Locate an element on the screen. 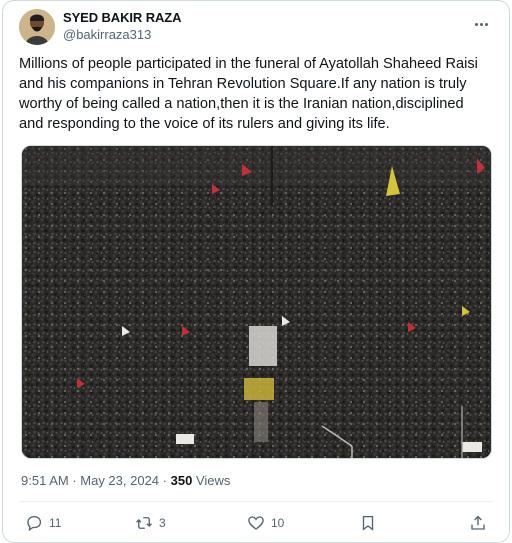  tweet-meta: 9:51 AM · May 23, 2024 · 350 Views is located at coordinates (125, 480).